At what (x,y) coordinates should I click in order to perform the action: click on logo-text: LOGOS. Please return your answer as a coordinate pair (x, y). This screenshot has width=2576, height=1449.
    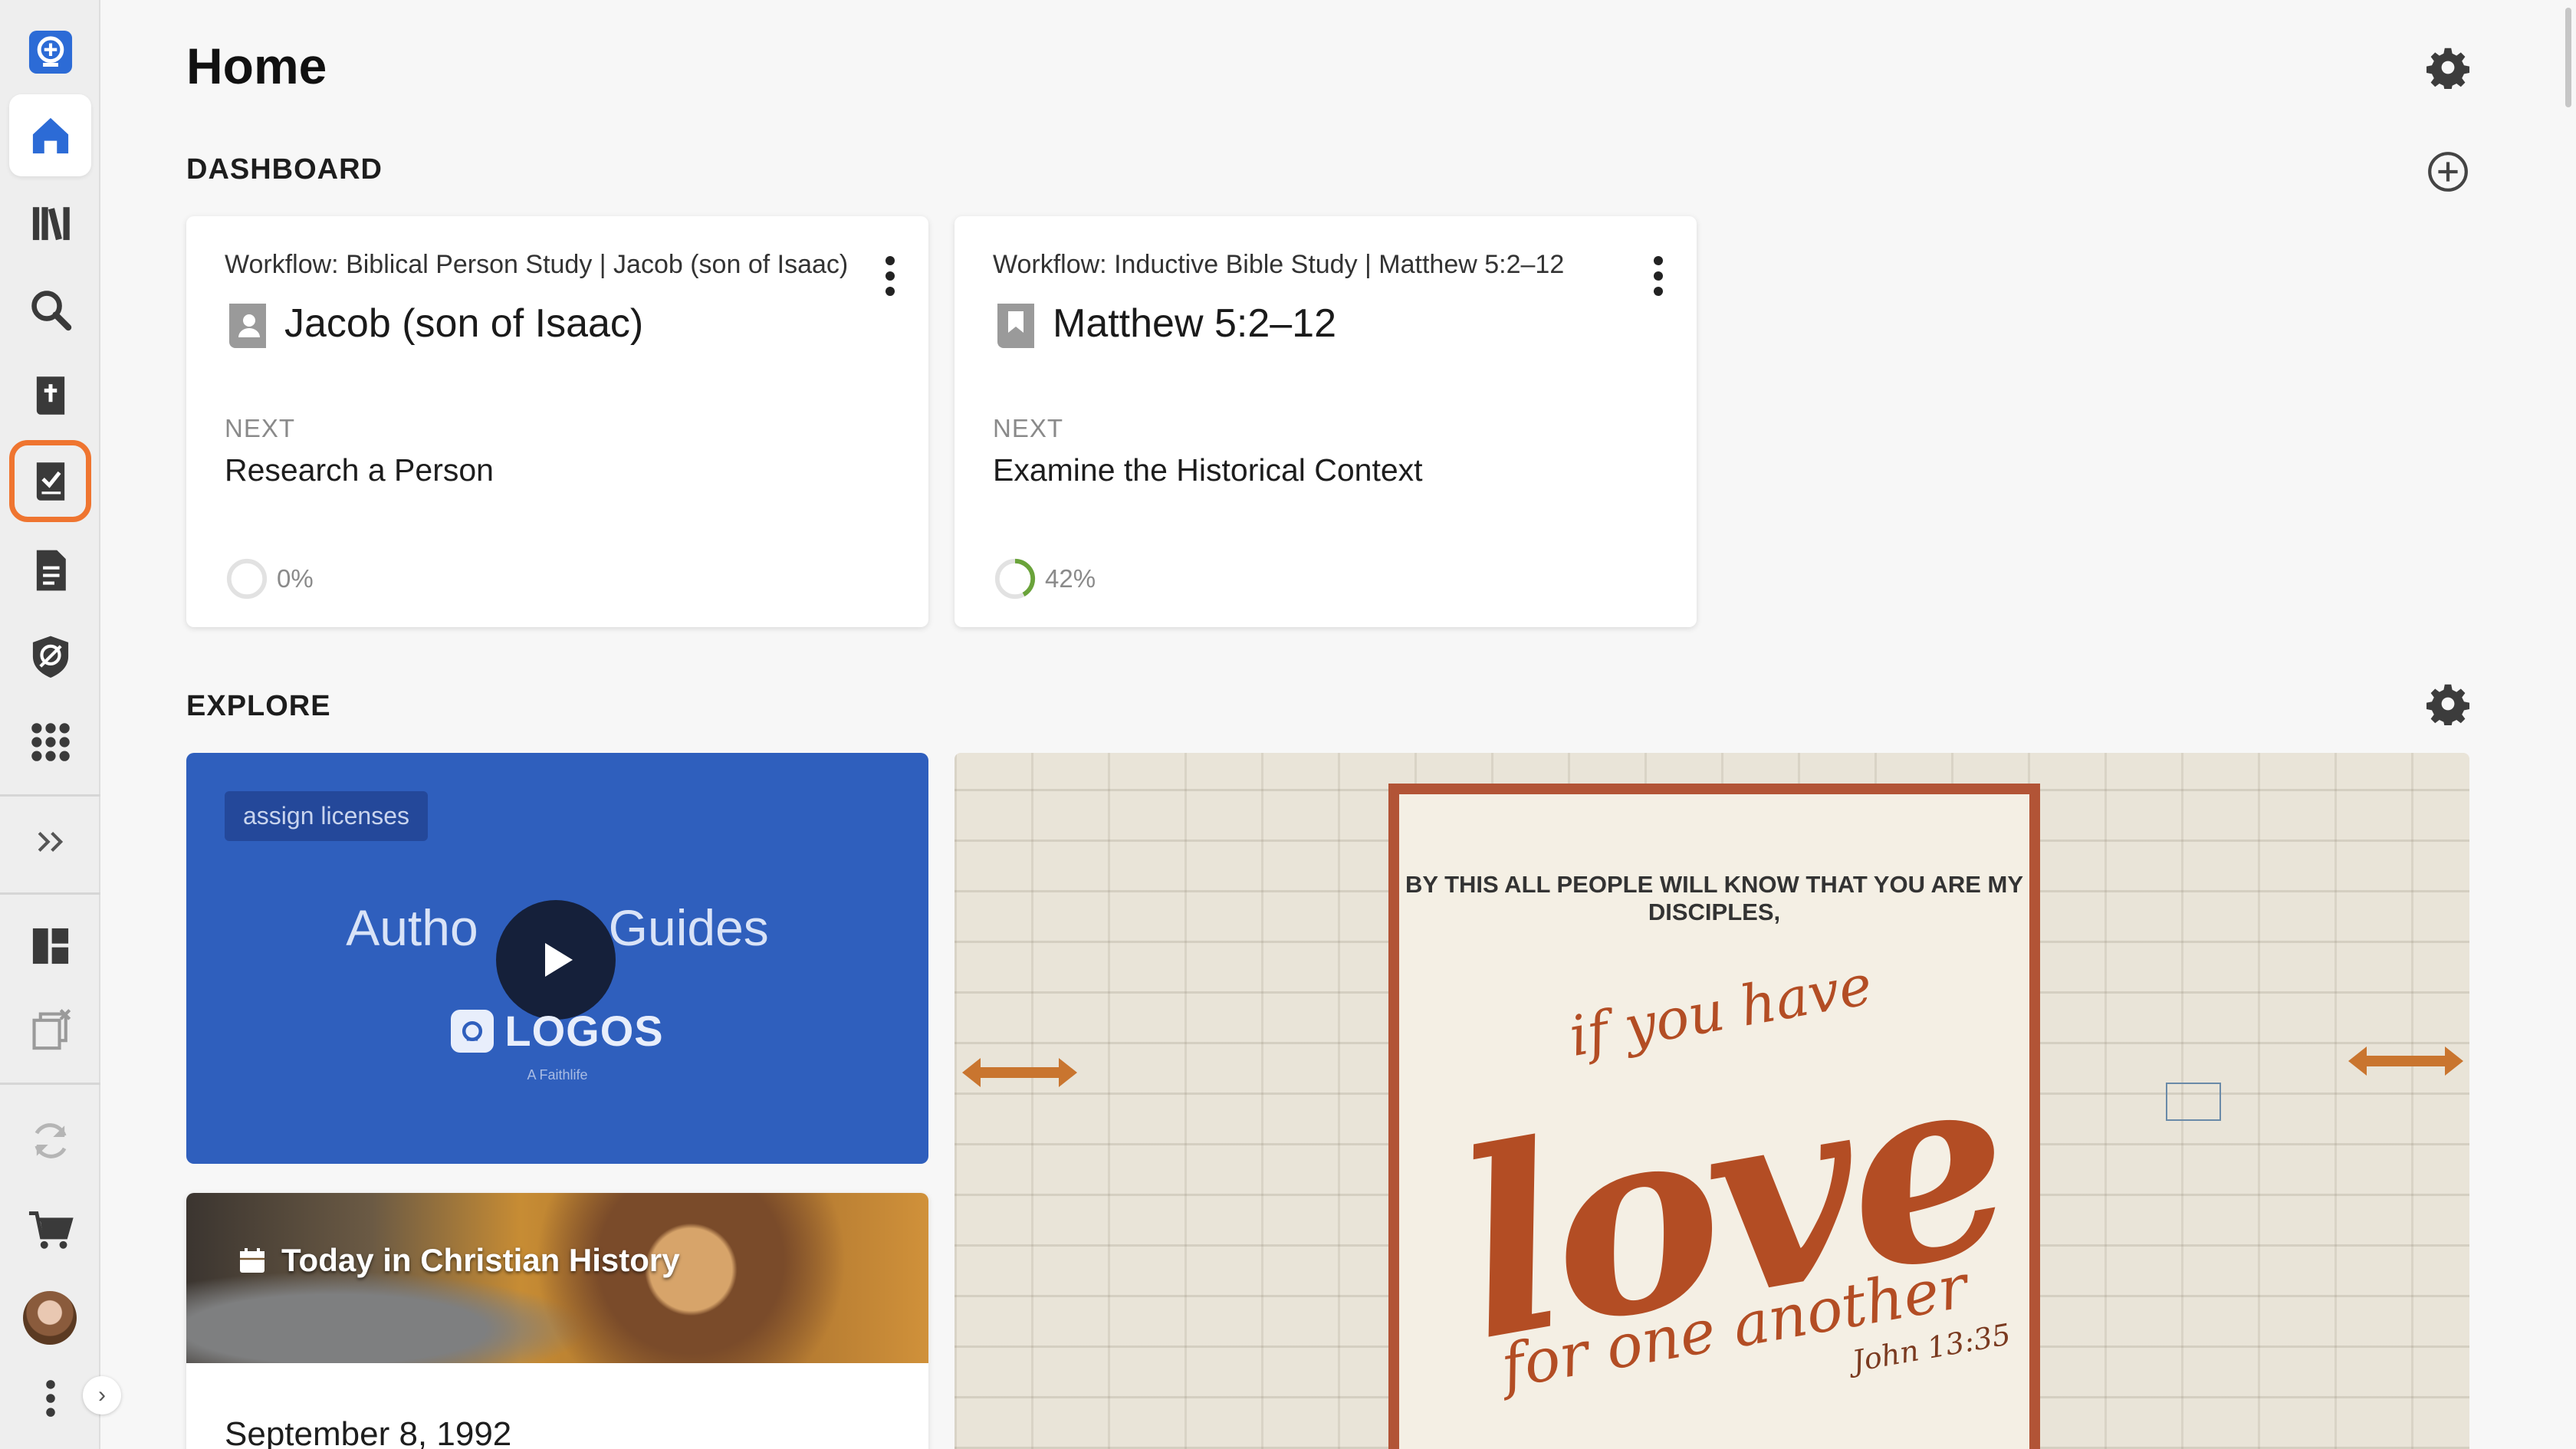
    Looking at the image, I should click on (584, 1031).